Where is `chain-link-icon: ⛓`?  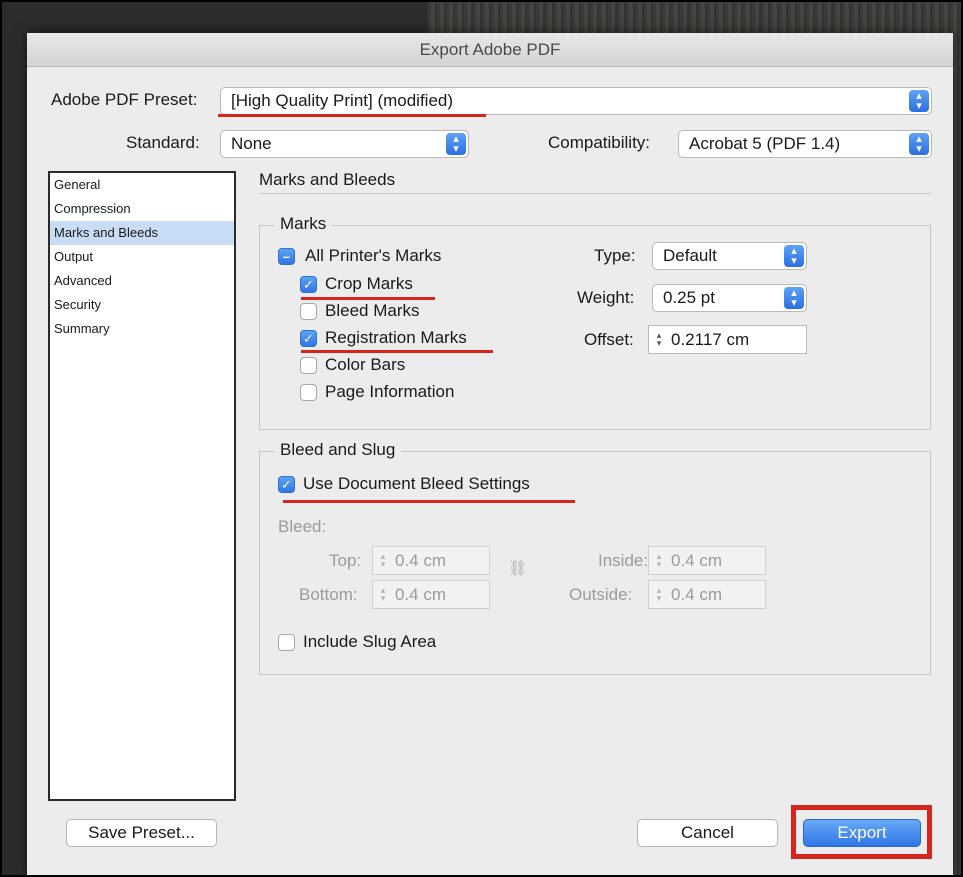
chain-link-icon: ⛓ is located at coordinates (517, 573).